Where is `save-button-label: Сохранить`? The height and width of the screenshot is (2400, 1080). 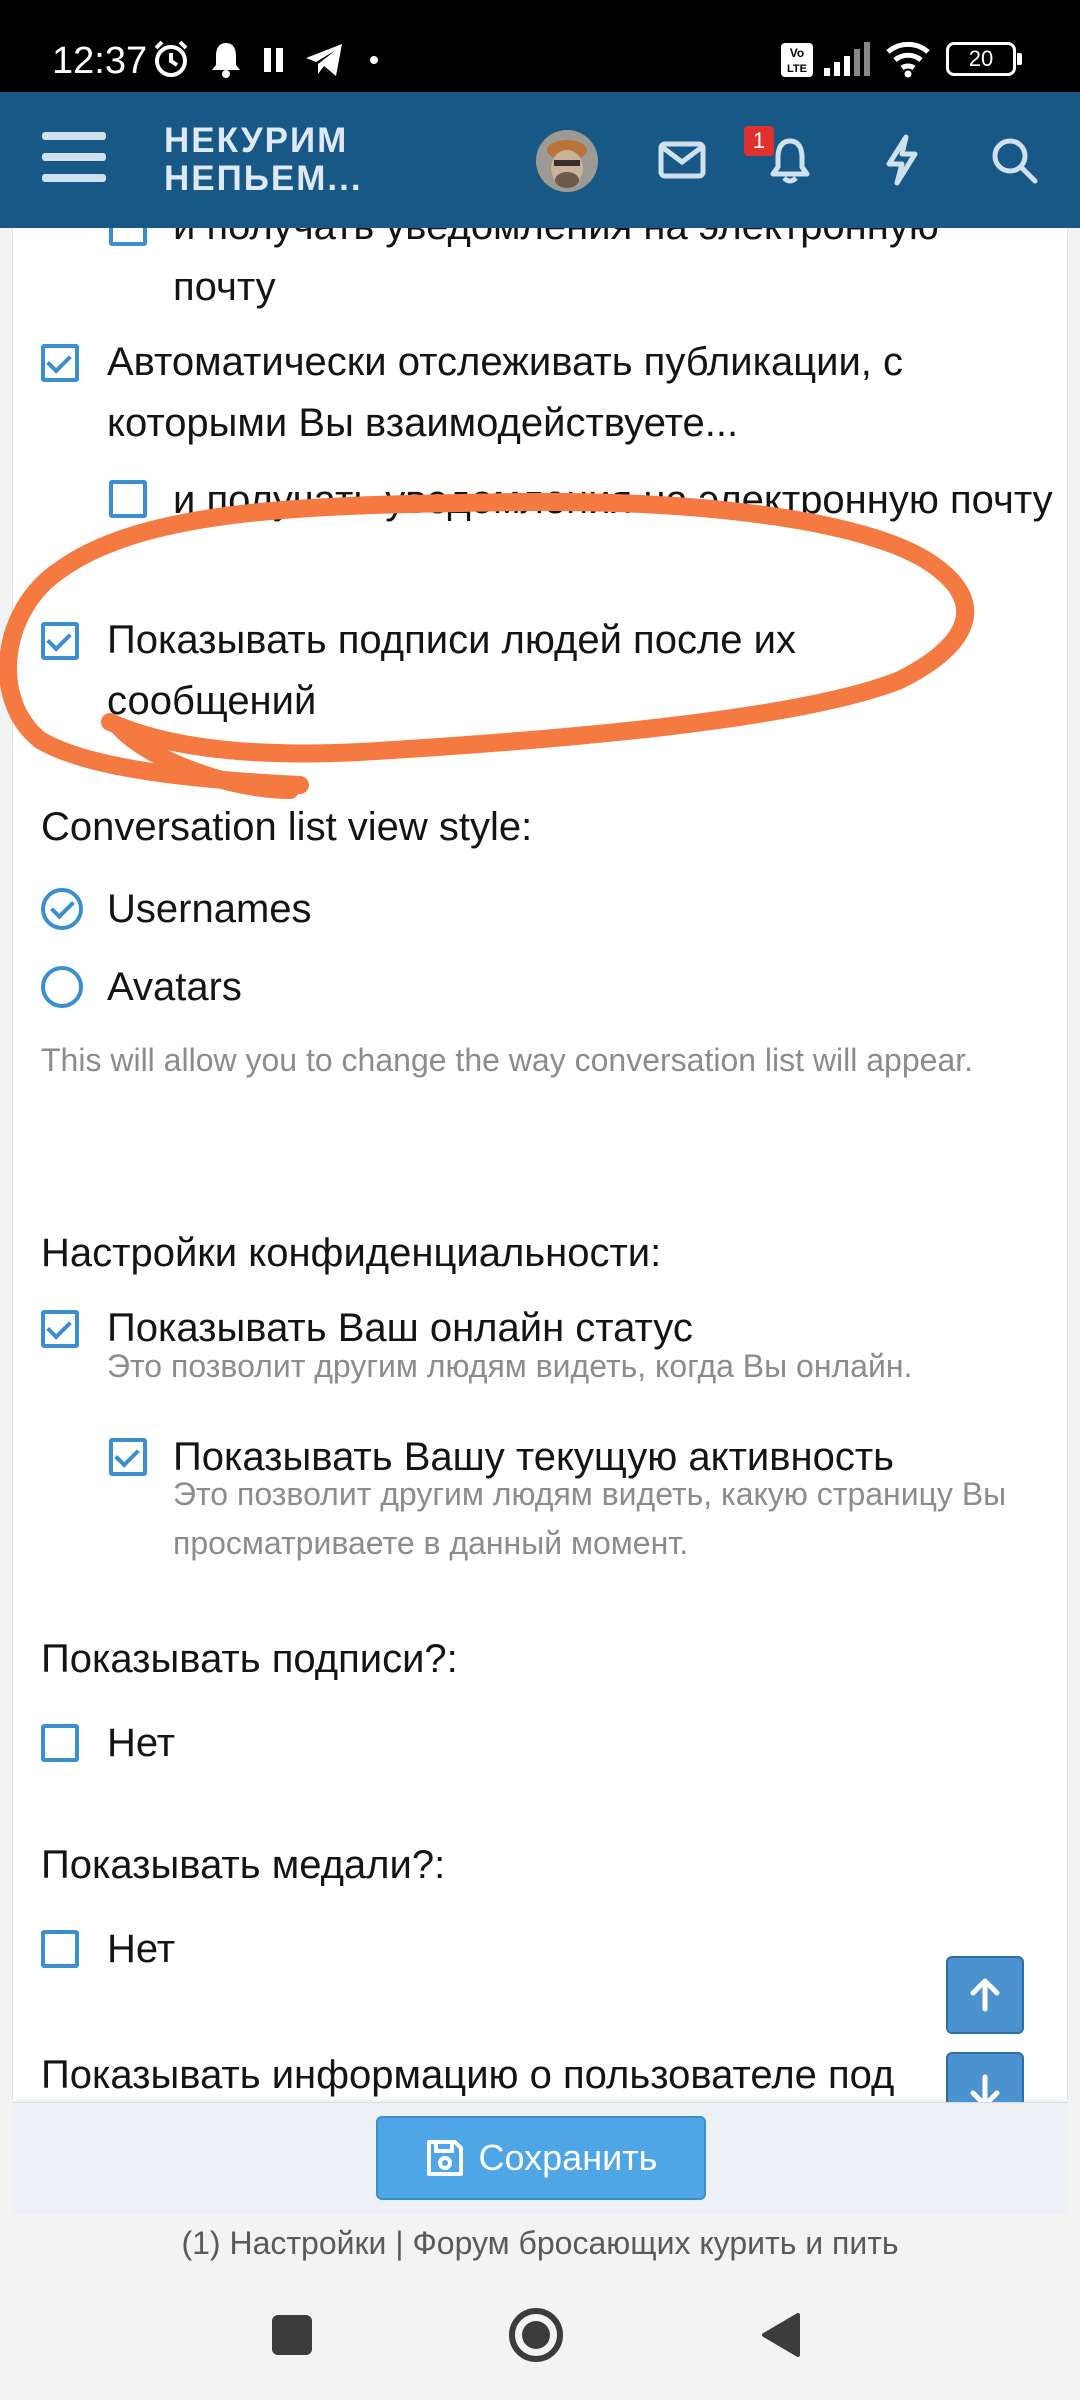
save-button-label: Сохранить is located at coordinates (568, 2157).